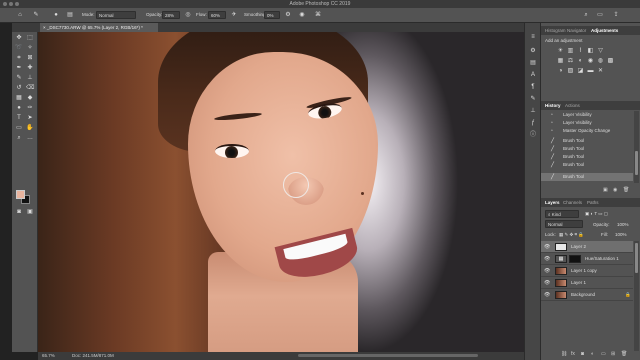 This screenshot has width=640, height=360. I want to click on blur-tool-icon: ◆, so click(30, 98).